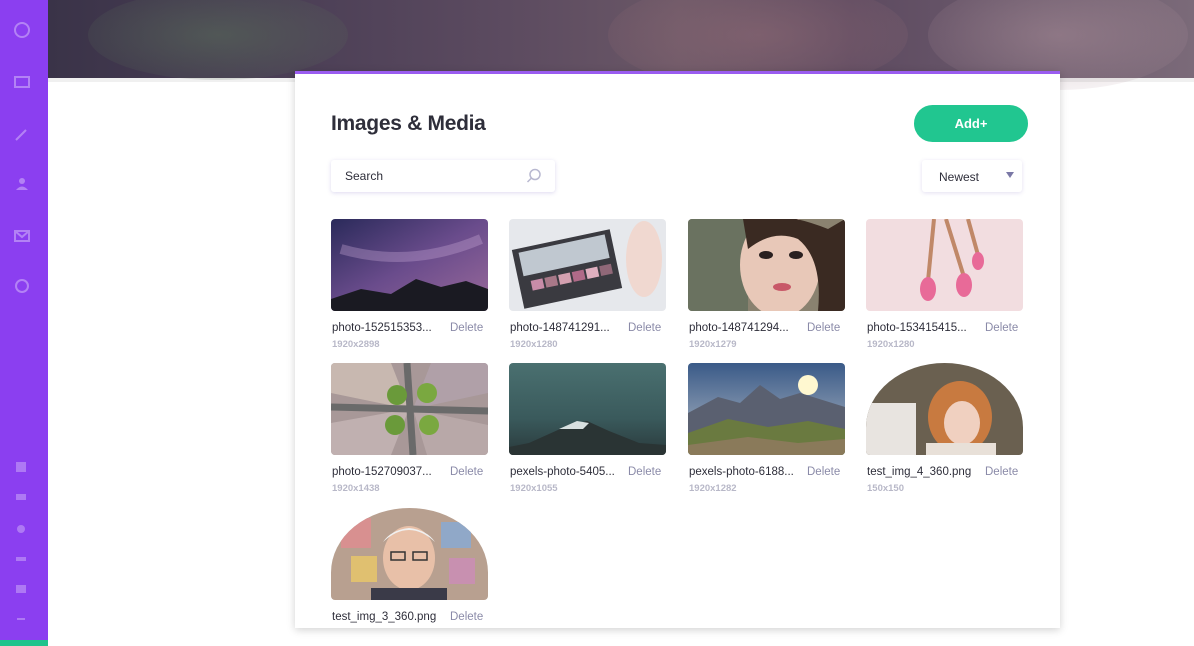 Image resolution: width=1194 pixels, height=646 pixels. I want to click on search-input, so click(426, 176).